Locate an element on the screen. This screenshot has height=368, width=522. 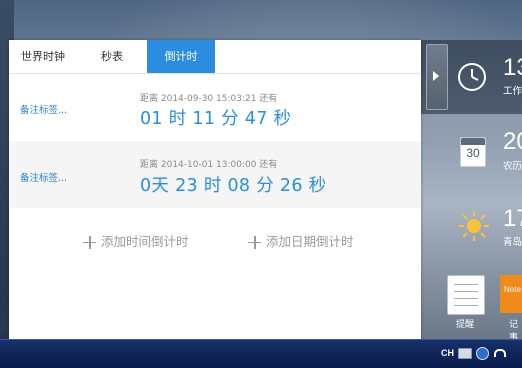
calendar-widget-label: 农历 is located at coordinates (512, 166).